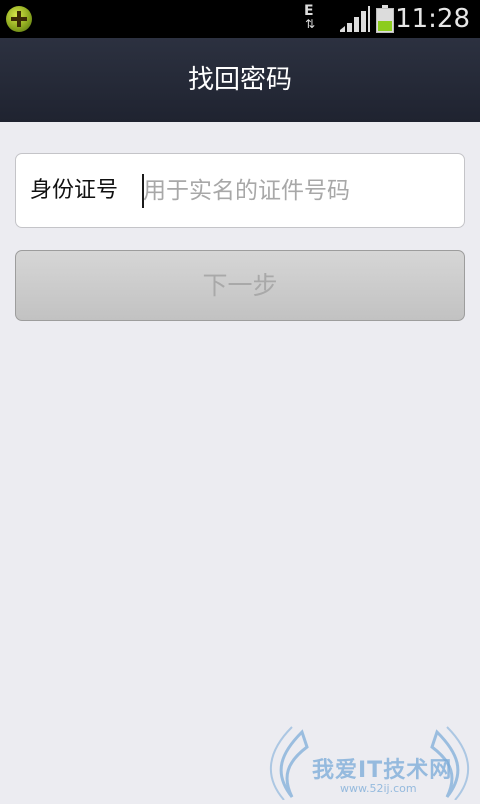 The image size is (480, 804). Describe the element at coordinates (310, 24) in the screenshot. I see `network-activity-icon: ⇅` at that location.